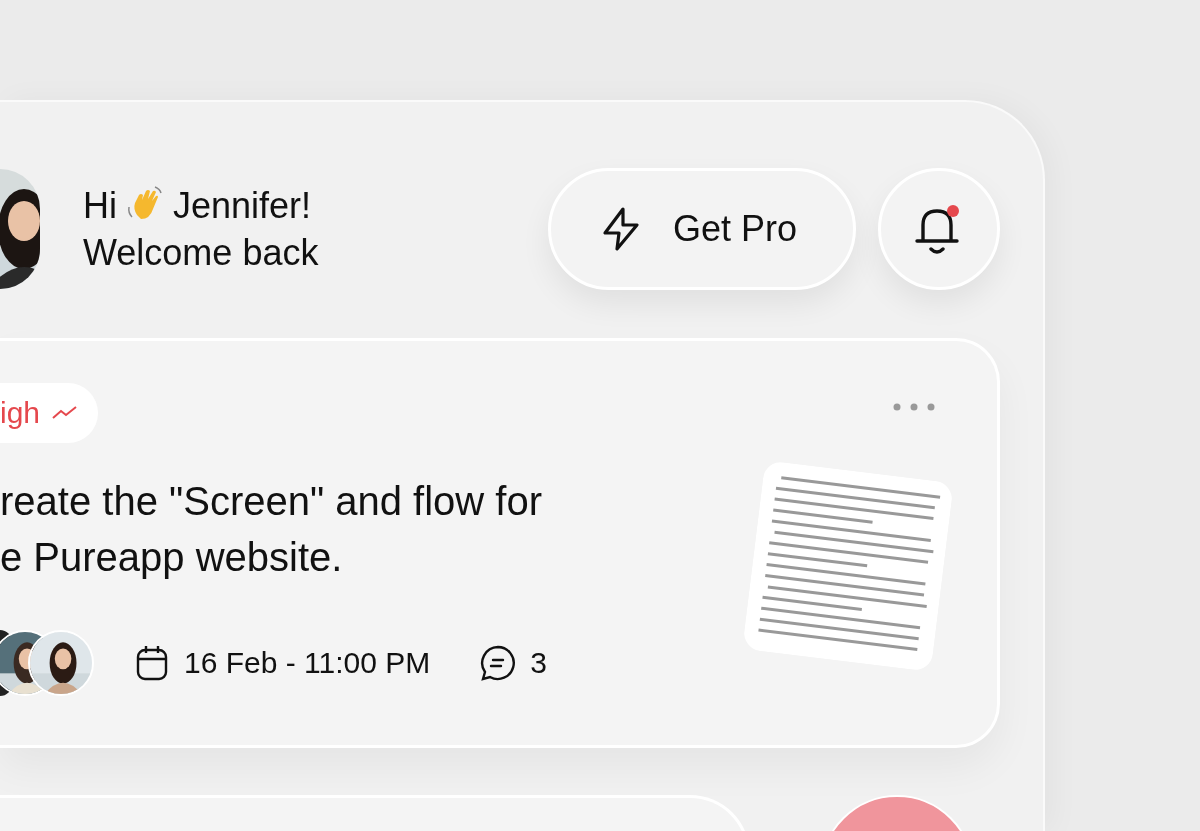  Describe the element at coordinates (307, 663) in the screenshot. I see `due-date: 16 Feb - 11:00 PM` at that location.